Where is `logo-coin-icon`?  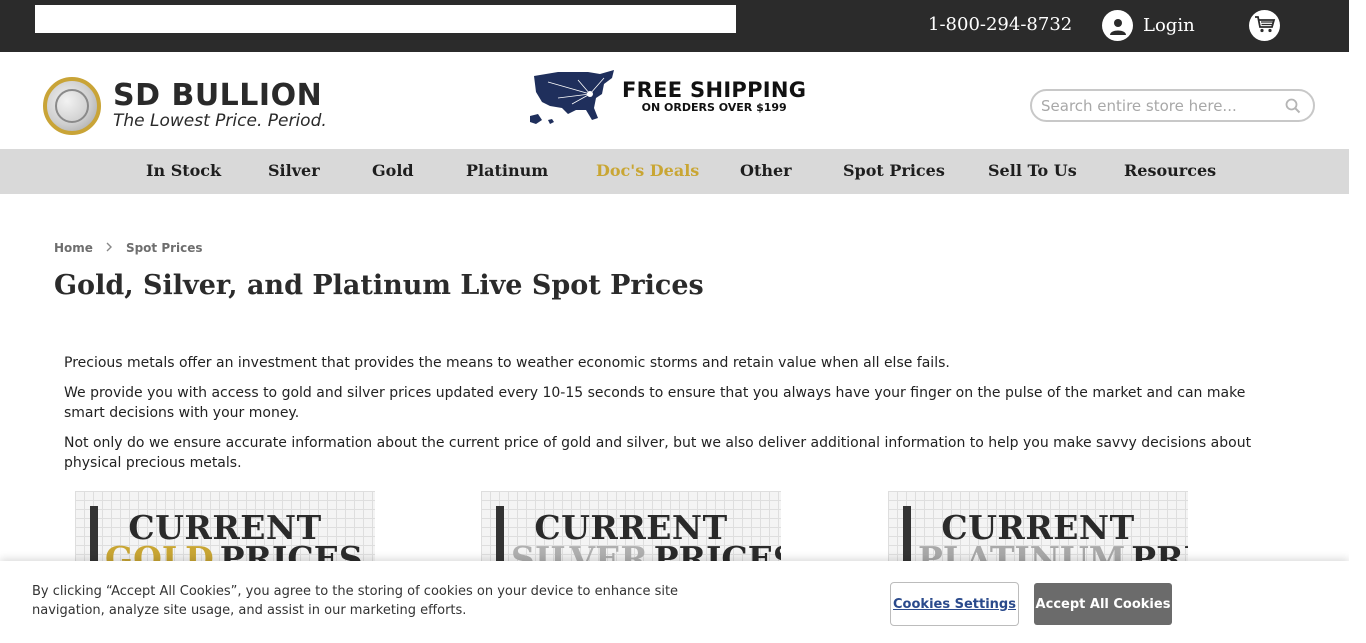 logo-coin-icon is located at coordinates (72, 106).